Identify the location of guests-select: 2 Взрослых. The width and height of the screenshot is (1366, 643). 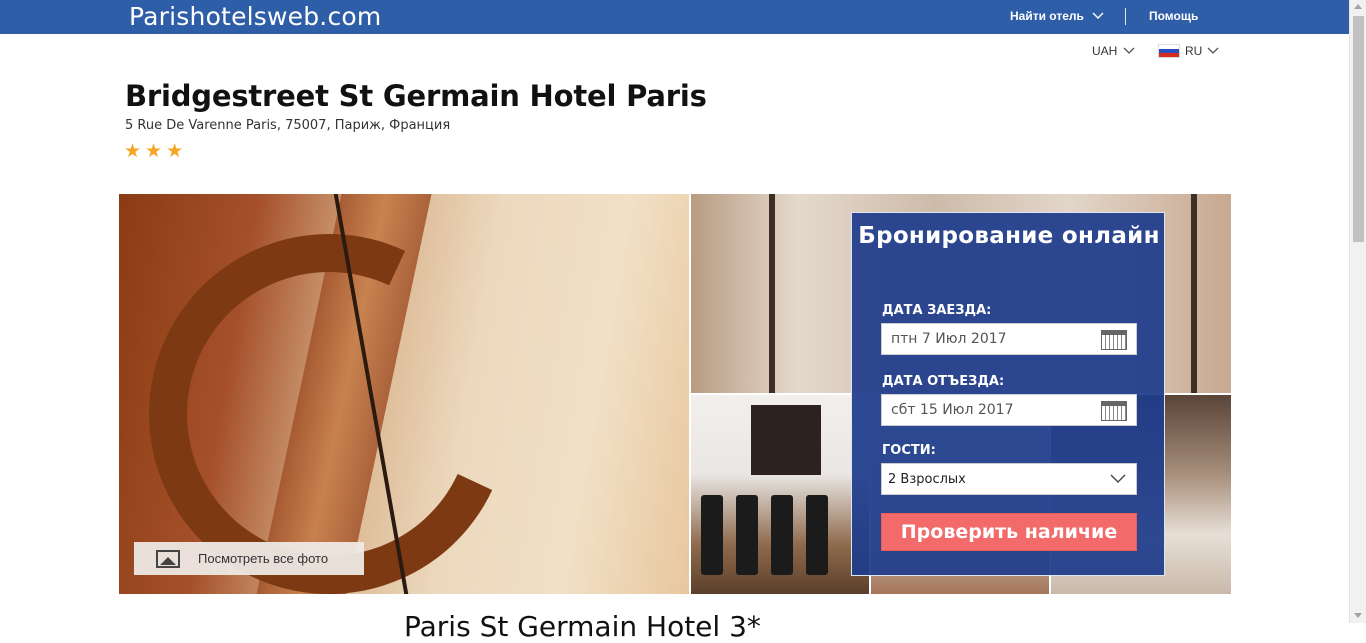
(1009, 479).